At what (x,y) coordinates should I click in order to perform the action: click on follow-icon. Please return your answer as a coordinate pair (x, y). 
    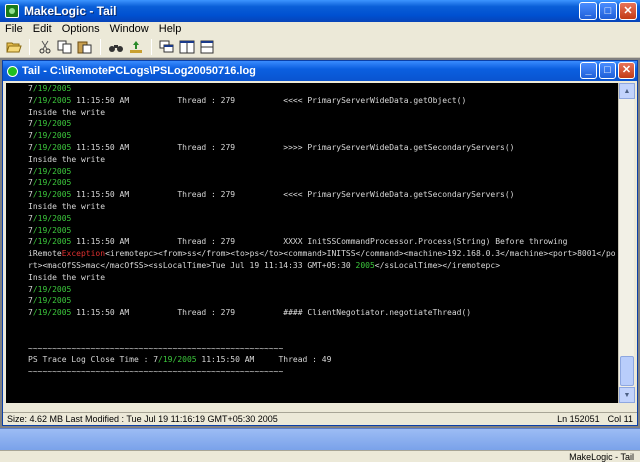
    Looking at the image, I should click on (136, 47).